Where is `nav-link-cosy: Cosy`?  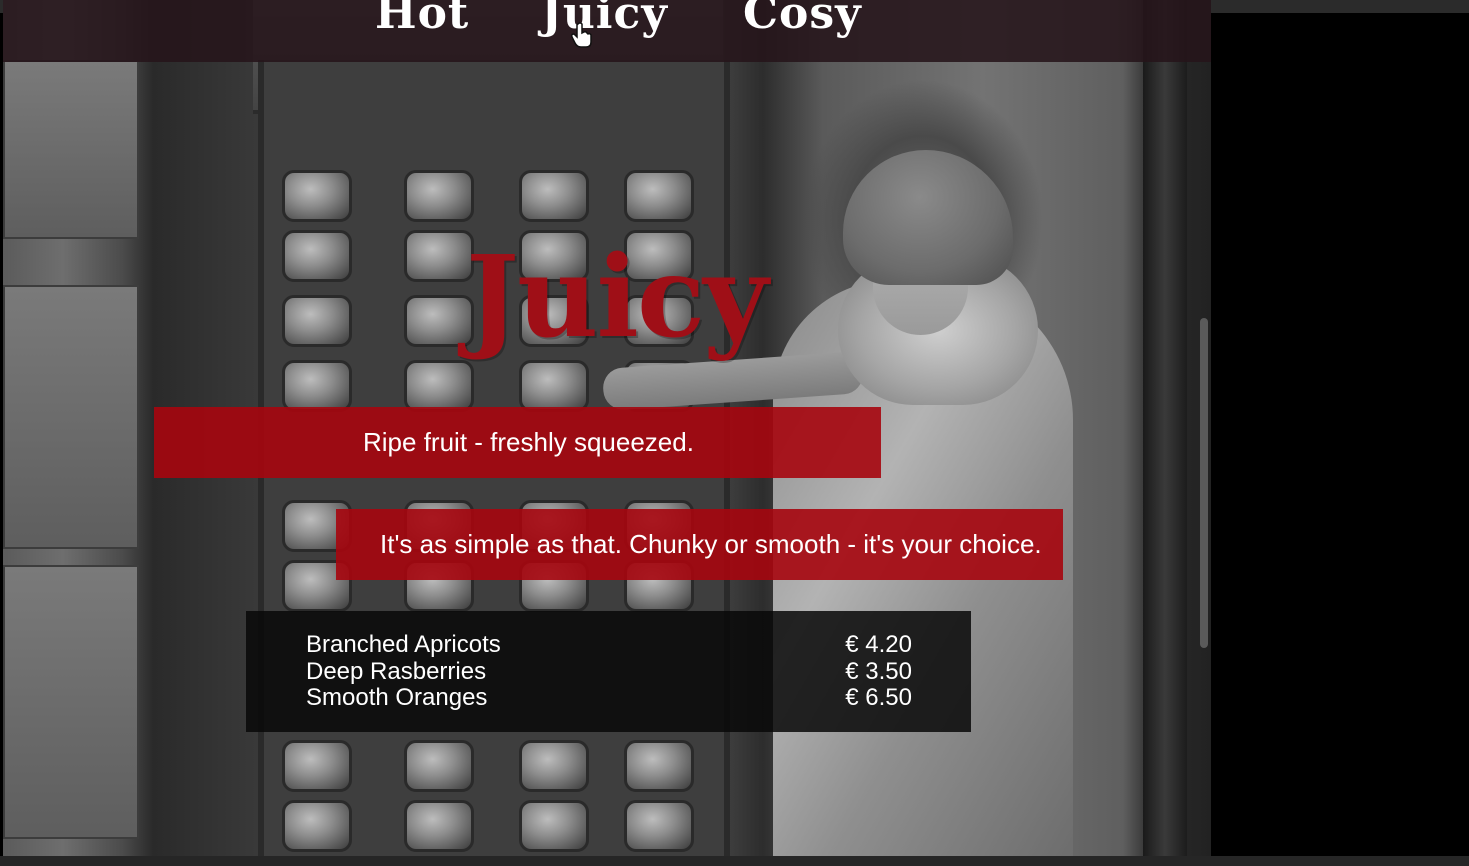
nav-link-cosy: Cosy is located at coordinates (802, 19).